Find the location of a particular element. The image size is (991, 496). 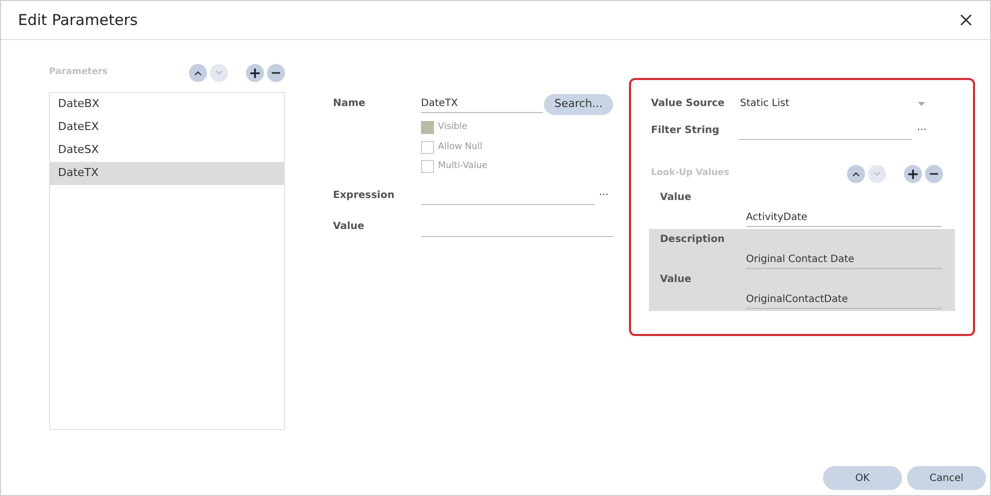

name-label: Name is located at coordinates (349, 104).